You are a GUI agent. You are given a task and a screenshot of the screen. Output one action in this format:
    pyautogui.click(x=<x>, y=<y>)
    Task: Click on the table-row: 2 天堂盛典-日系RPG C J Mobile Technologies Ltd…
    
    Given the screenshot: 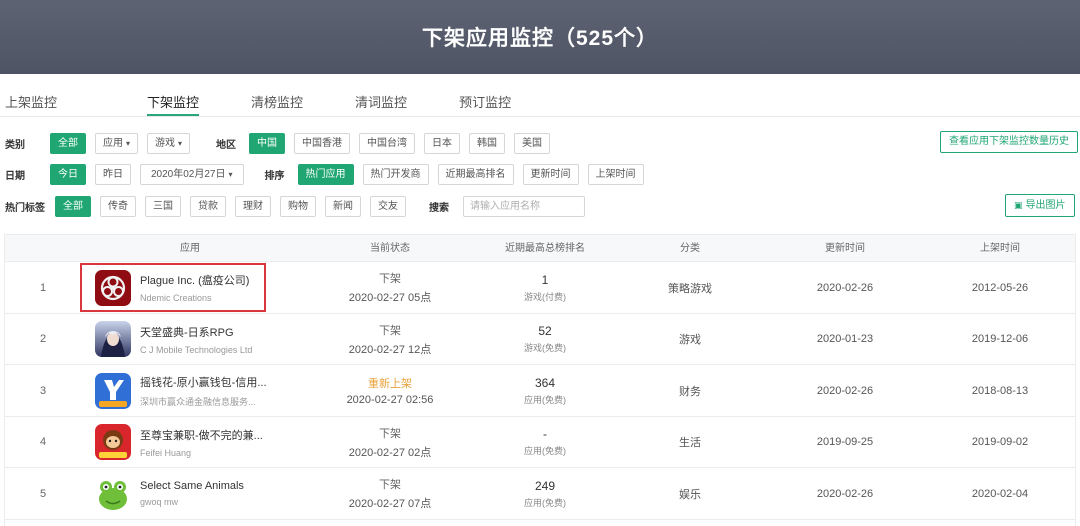 What is the action you would take?
    pyautogui.click(x=540, y=339)
    